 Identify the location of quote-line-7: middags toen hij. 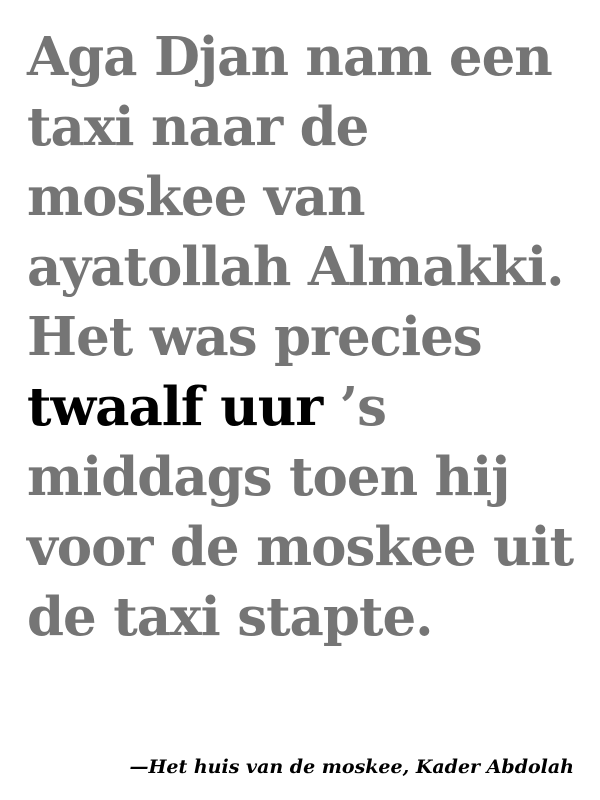
(268, 477).